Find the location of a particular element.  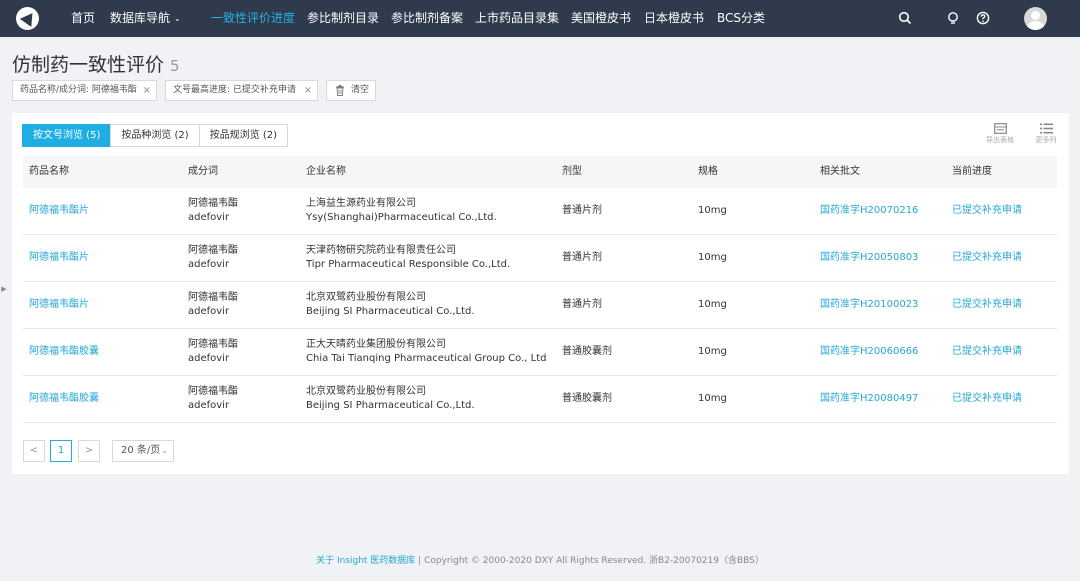

clear-filters-label: 清空 is located at coordinates (360, 90).